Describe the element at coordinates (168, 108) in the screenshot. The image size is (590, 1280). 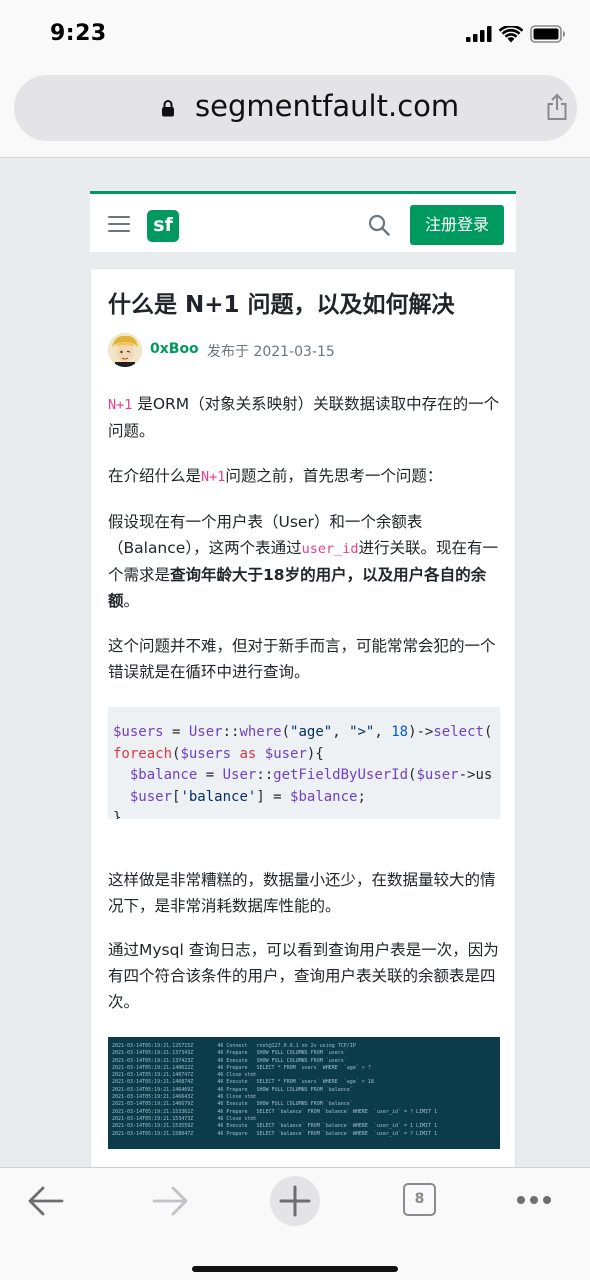
I see `lock-icon` at that location.